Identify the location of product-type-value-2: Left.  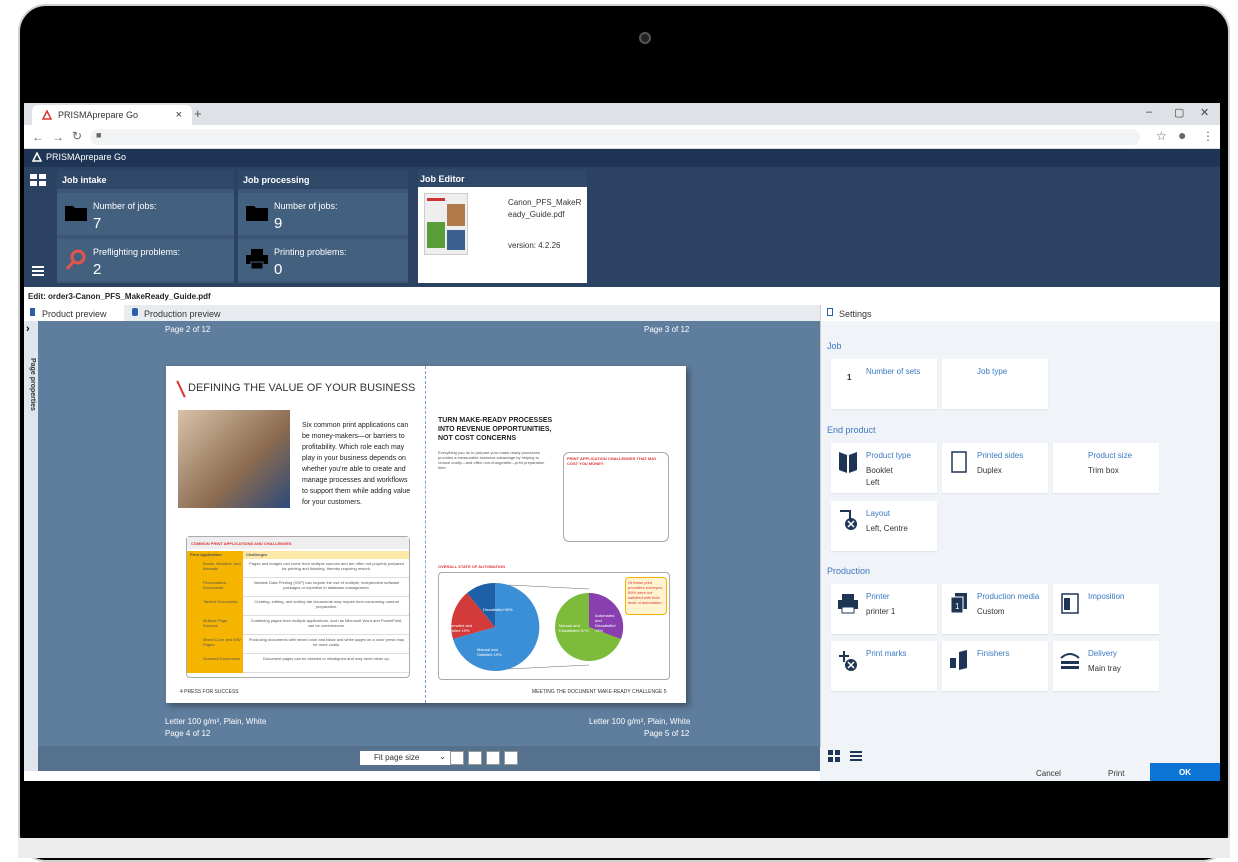
(873, 482).